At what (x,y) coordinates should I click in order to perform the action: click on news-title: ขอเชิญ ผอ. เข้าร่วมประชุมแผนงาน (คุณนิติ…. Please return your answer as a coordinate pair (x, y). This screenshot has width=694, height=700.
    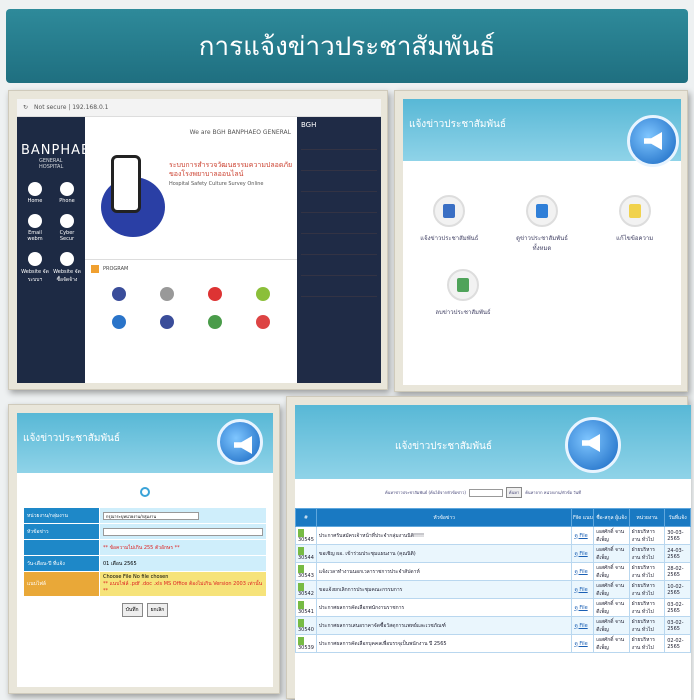
    Looking at the image, I should click on (444, 553).